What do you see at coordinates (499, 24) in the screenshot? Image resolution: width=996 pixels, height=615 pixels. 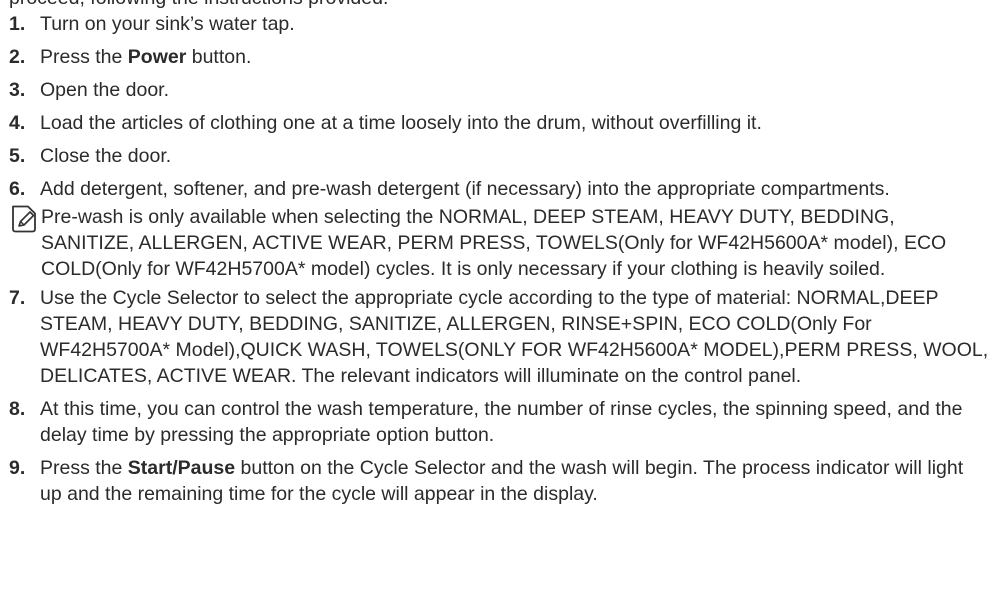 I see `step-1: 1. Turn on your sink’s water tap.` at bounding box center [499, 24].